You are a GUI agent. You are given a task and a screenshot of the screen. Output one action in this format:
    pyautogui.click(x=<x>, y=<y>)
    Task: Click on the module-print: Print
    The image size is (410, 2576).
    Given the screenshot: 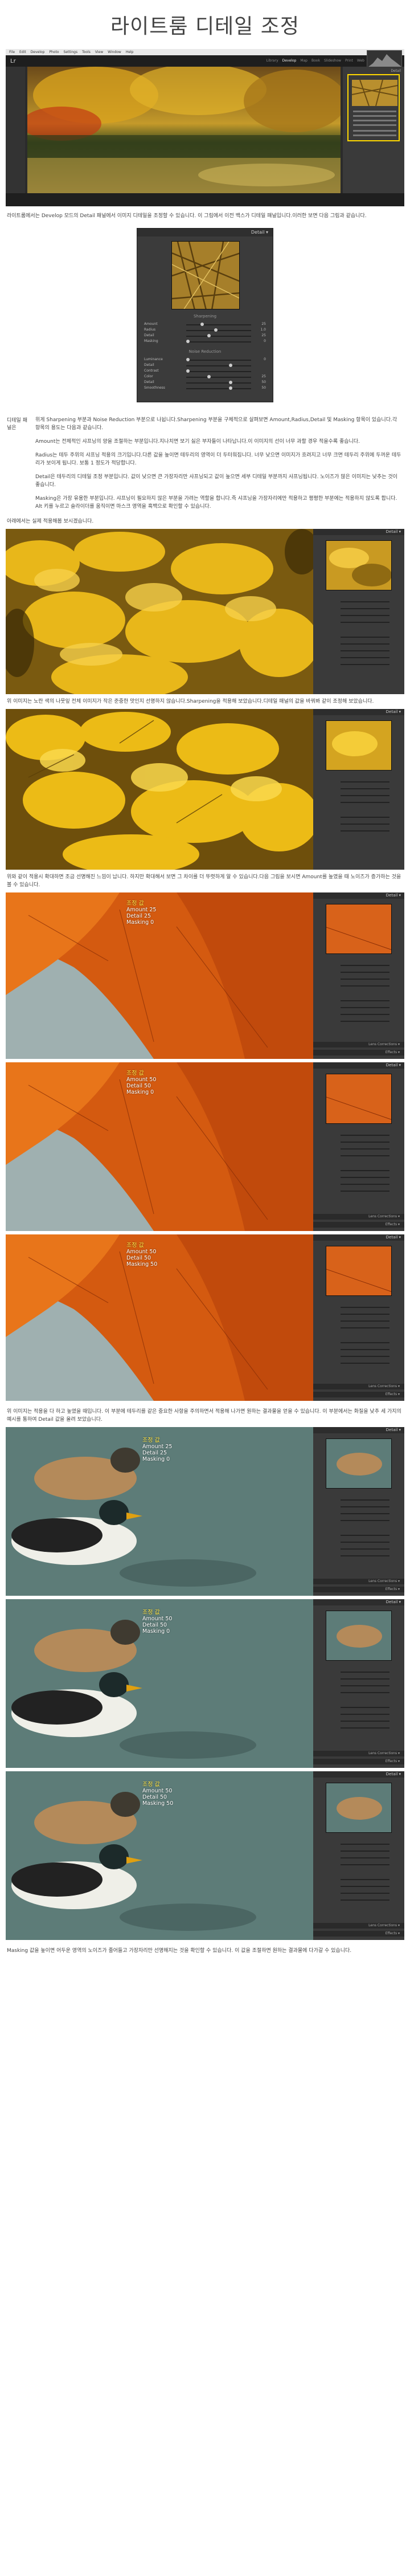 What is the action you would take?
    pyautogui.click(x=349, y=61)
    